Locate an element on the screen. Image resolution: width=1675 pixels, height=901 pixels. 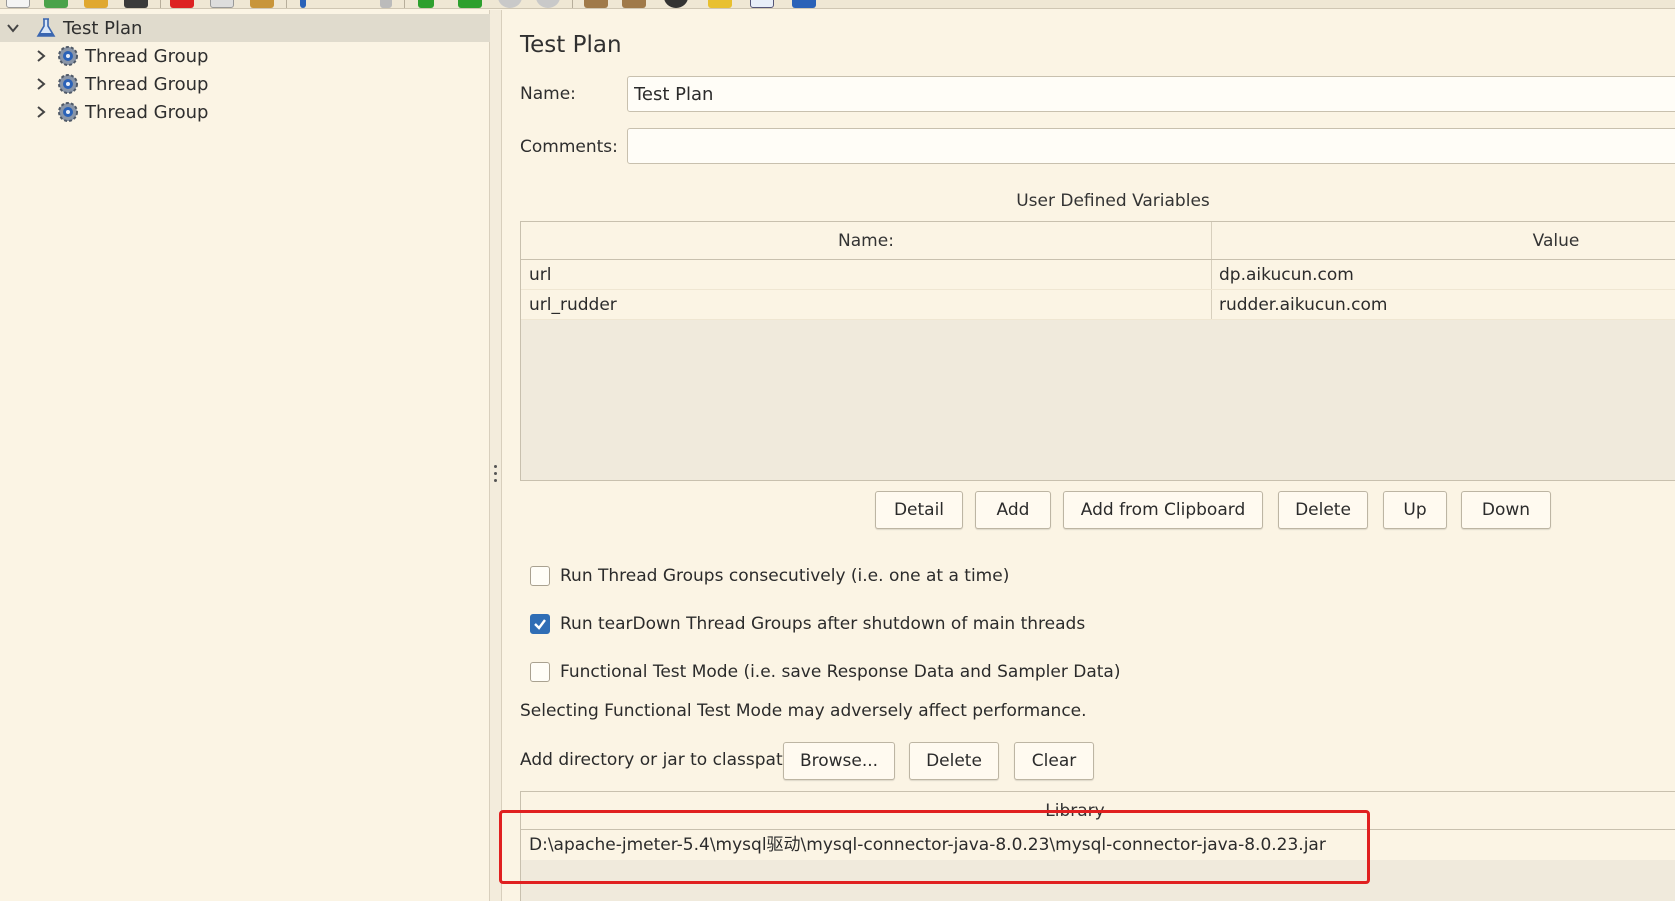
start-no-pauses-icon is located at coordinates (470, 4).